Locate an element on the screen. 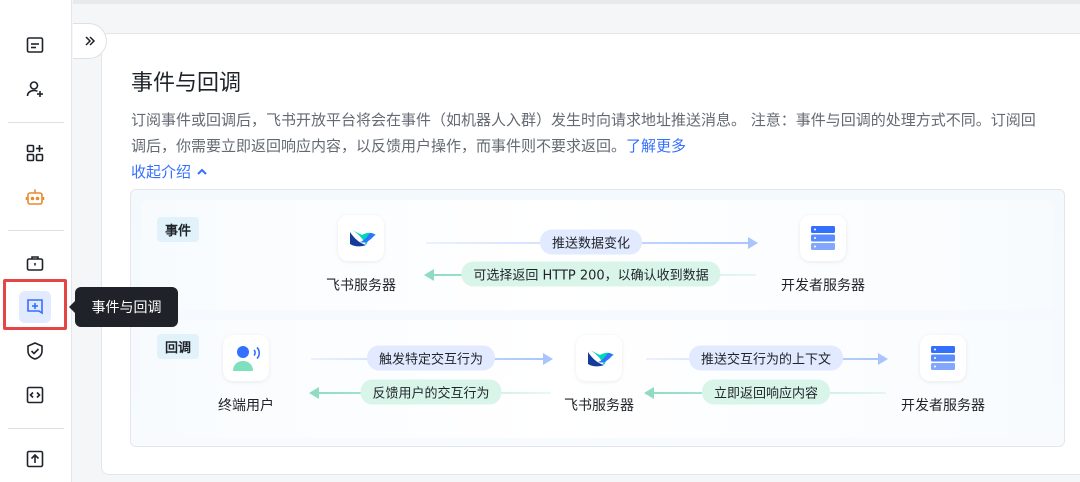 This screenshot has height=482, width=1080. briefcase-icon is located at coordinates (35, 263).